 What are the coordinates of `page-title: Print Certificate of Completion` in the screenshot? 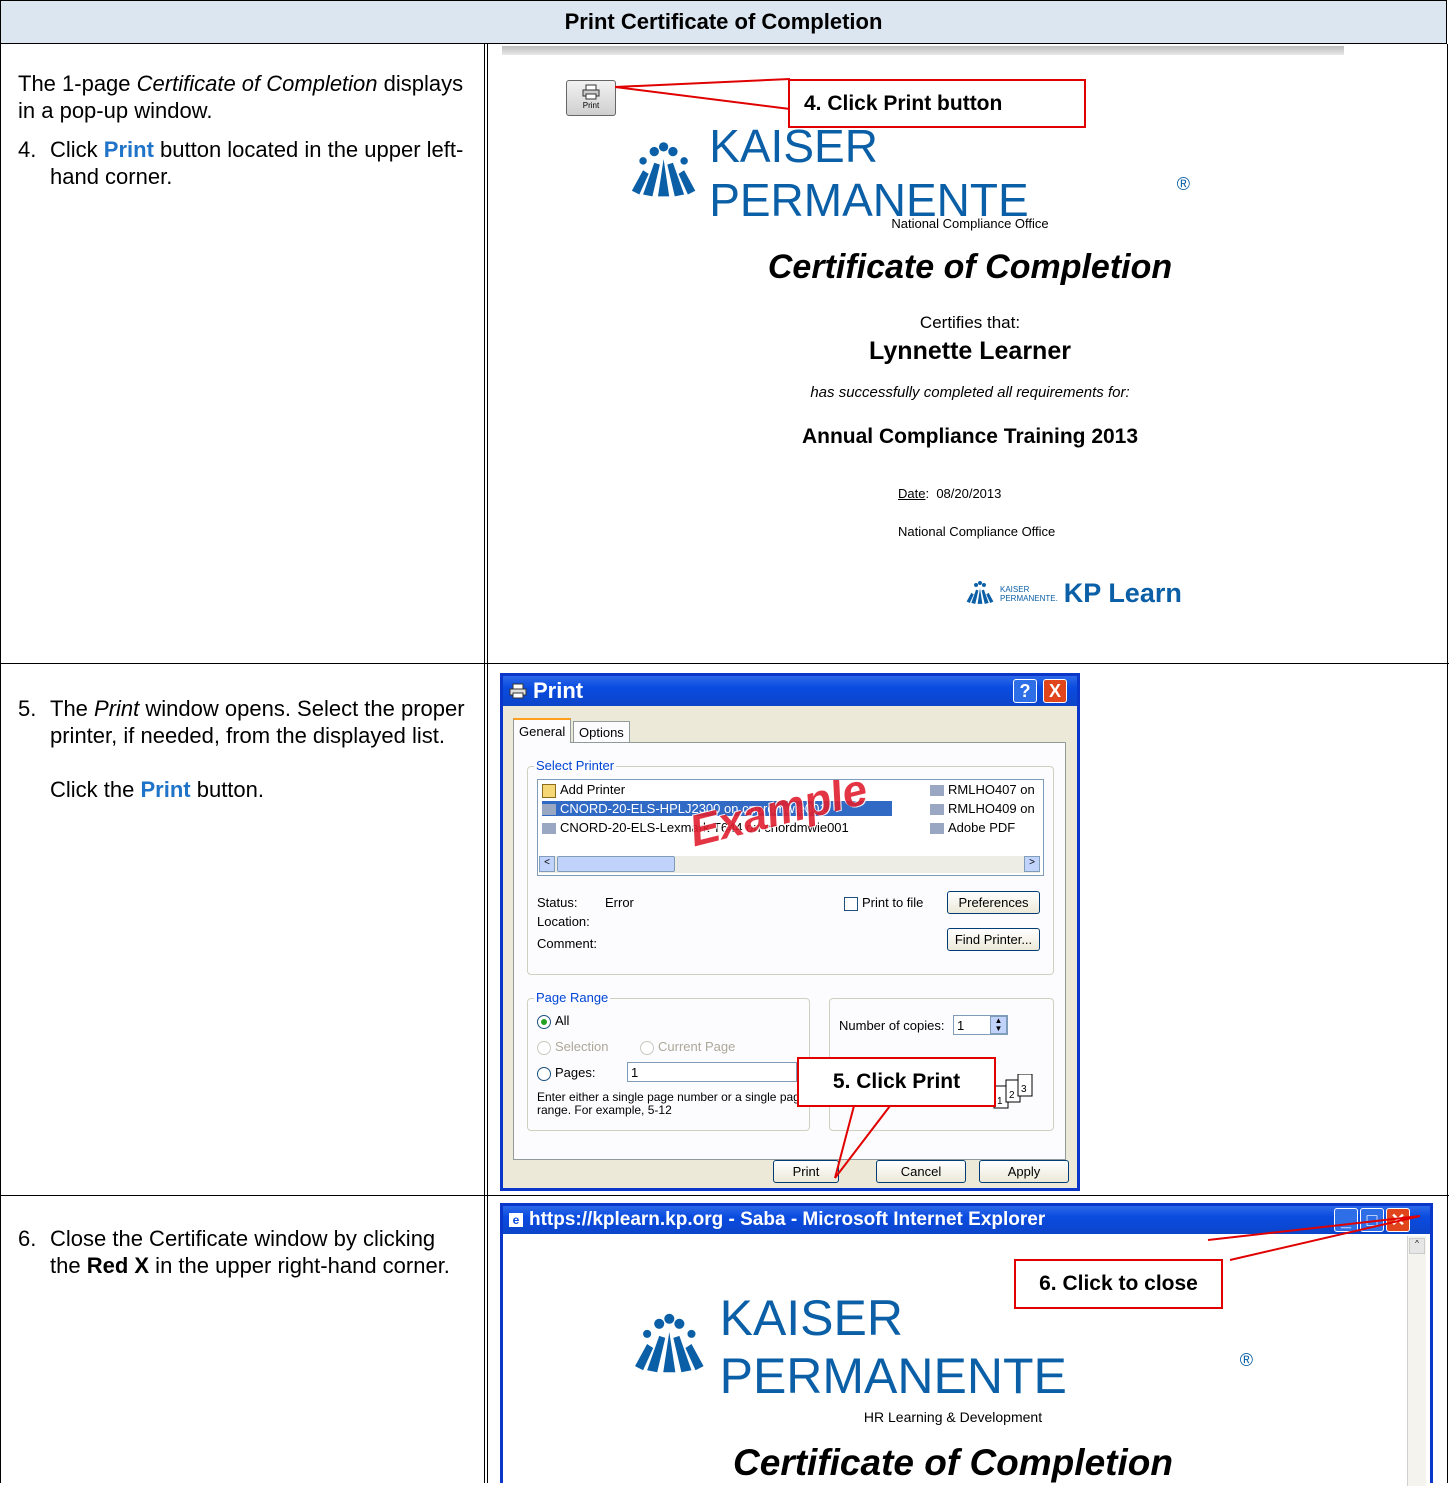 It's located at (723, 21).